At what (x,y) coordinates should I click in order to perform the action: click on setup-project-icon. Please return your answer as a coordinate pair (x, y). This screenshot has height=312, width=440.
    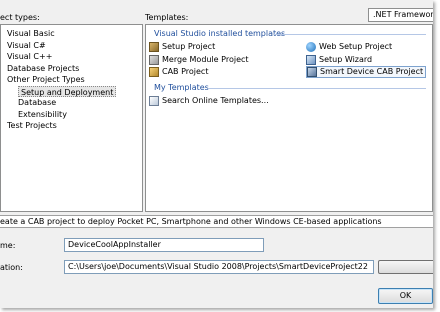
    Looking at the image, I should click on (154, 47).